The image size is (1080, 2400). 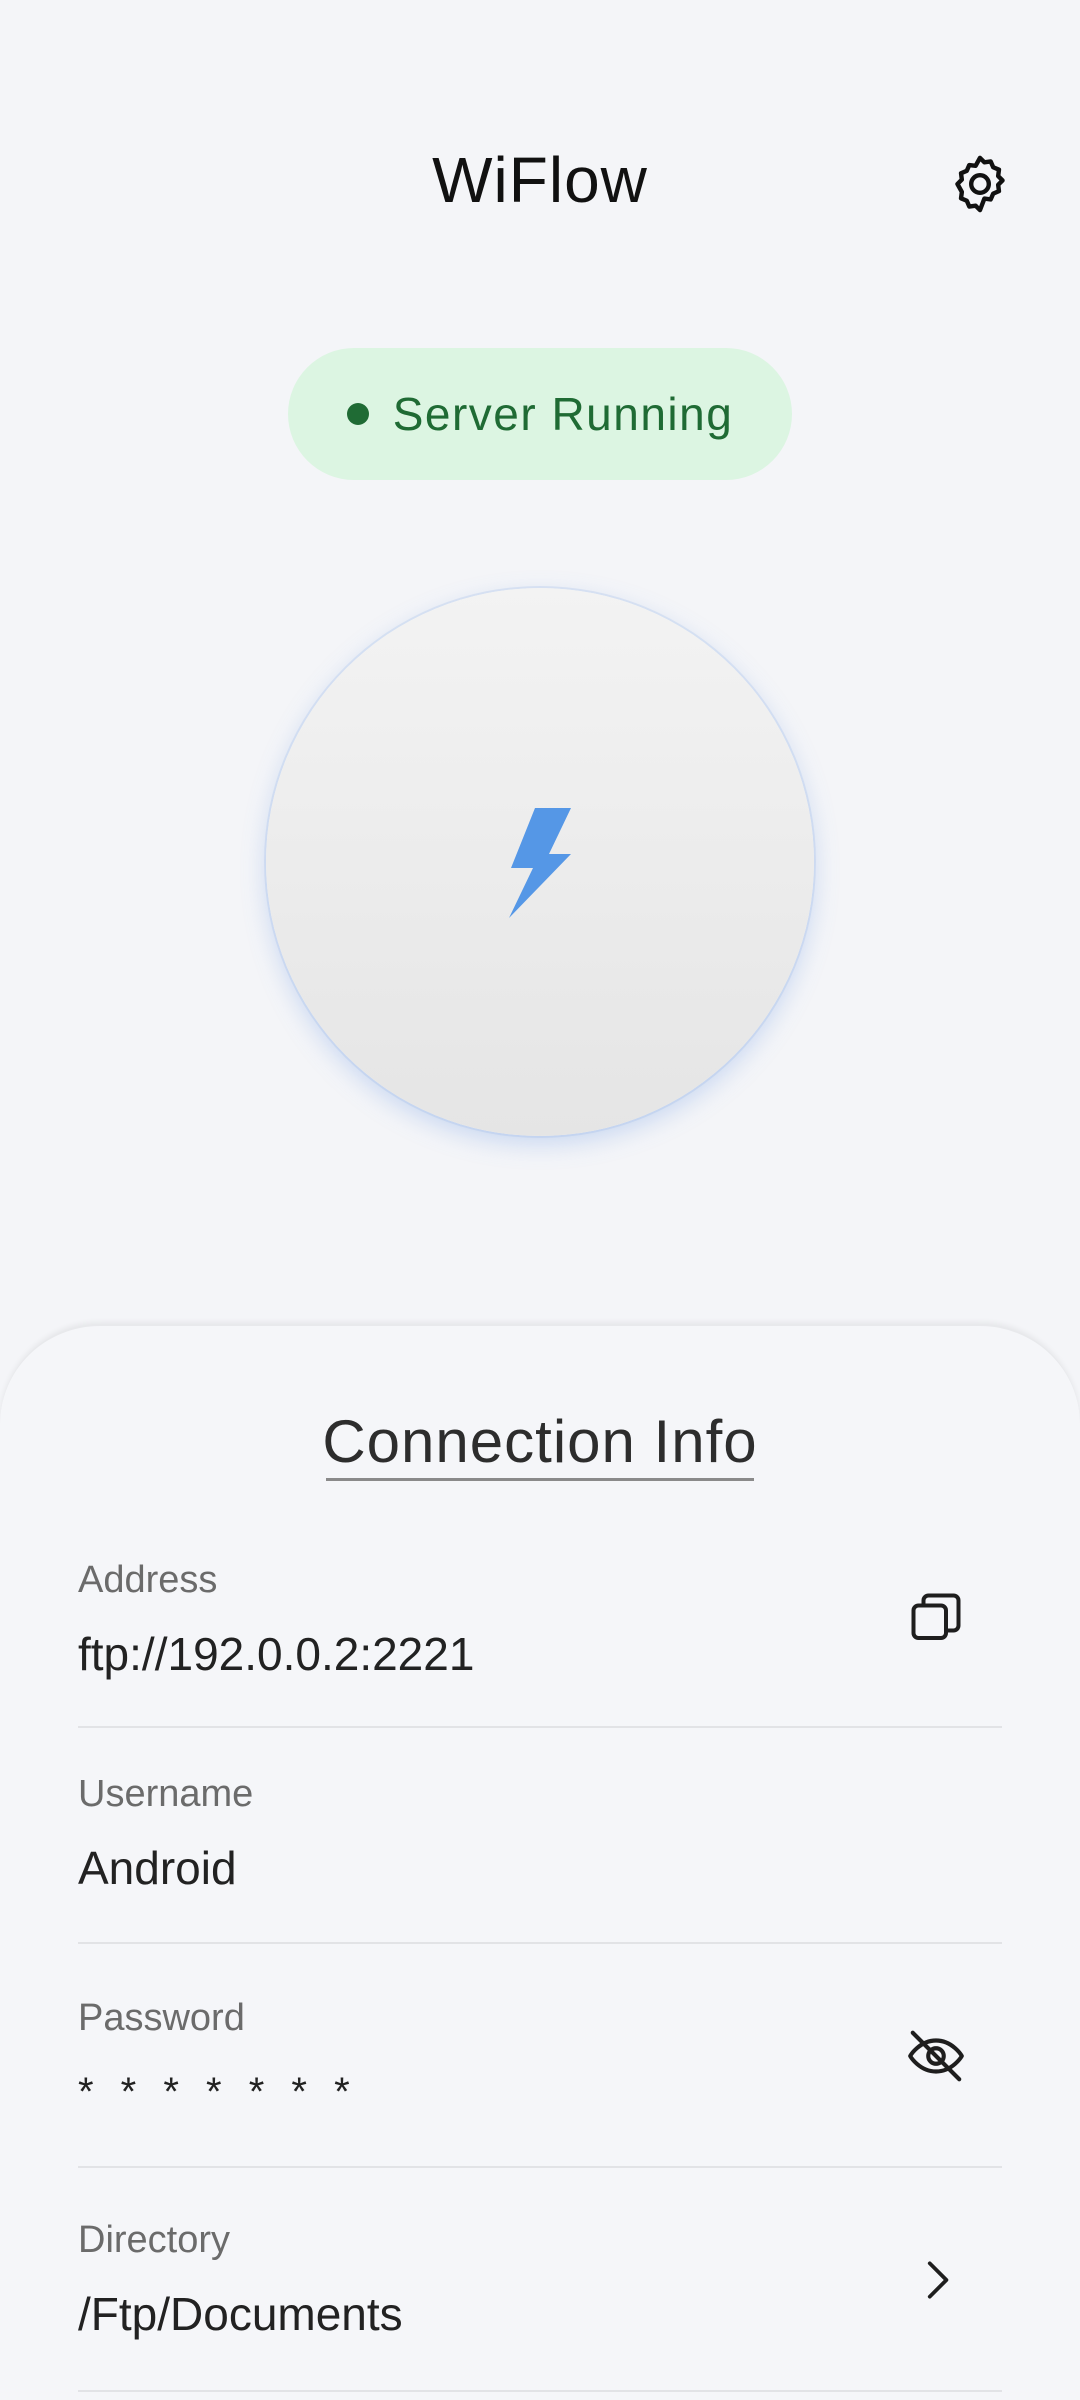 I want to click on toggle-password-visibility-button, so click(x=936, y=2056).